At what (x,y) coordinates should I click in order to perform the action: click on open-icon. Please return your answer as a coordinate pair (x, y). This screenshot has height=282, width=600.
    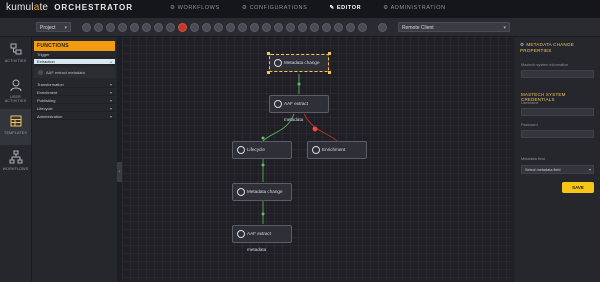
    Looking at the image, I should click on (98, 27).